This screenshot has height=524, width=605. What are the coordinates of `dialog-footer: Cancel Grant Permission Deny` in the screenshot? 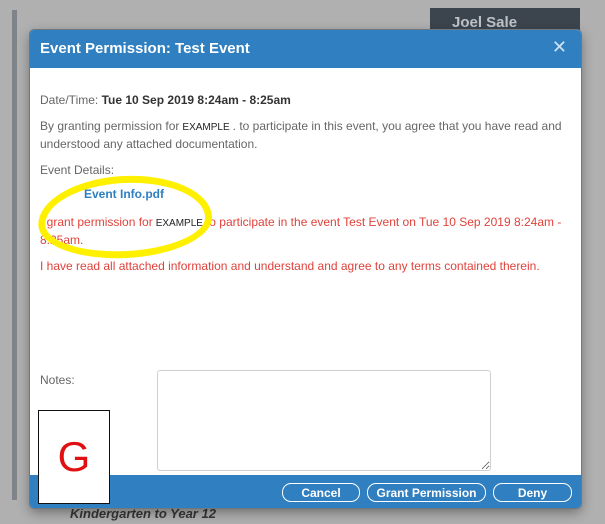 It's located at (305, 491).